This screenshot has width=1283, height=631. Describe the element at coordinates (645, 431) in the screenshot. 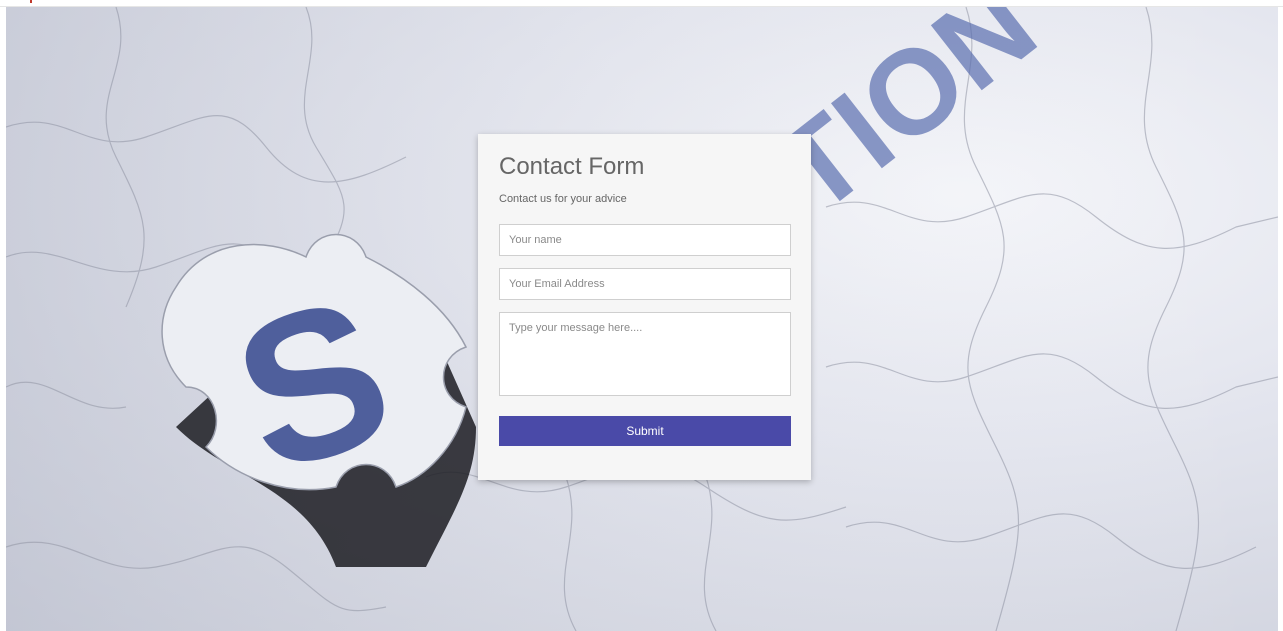

I see `submit-button: Submit` at that location.